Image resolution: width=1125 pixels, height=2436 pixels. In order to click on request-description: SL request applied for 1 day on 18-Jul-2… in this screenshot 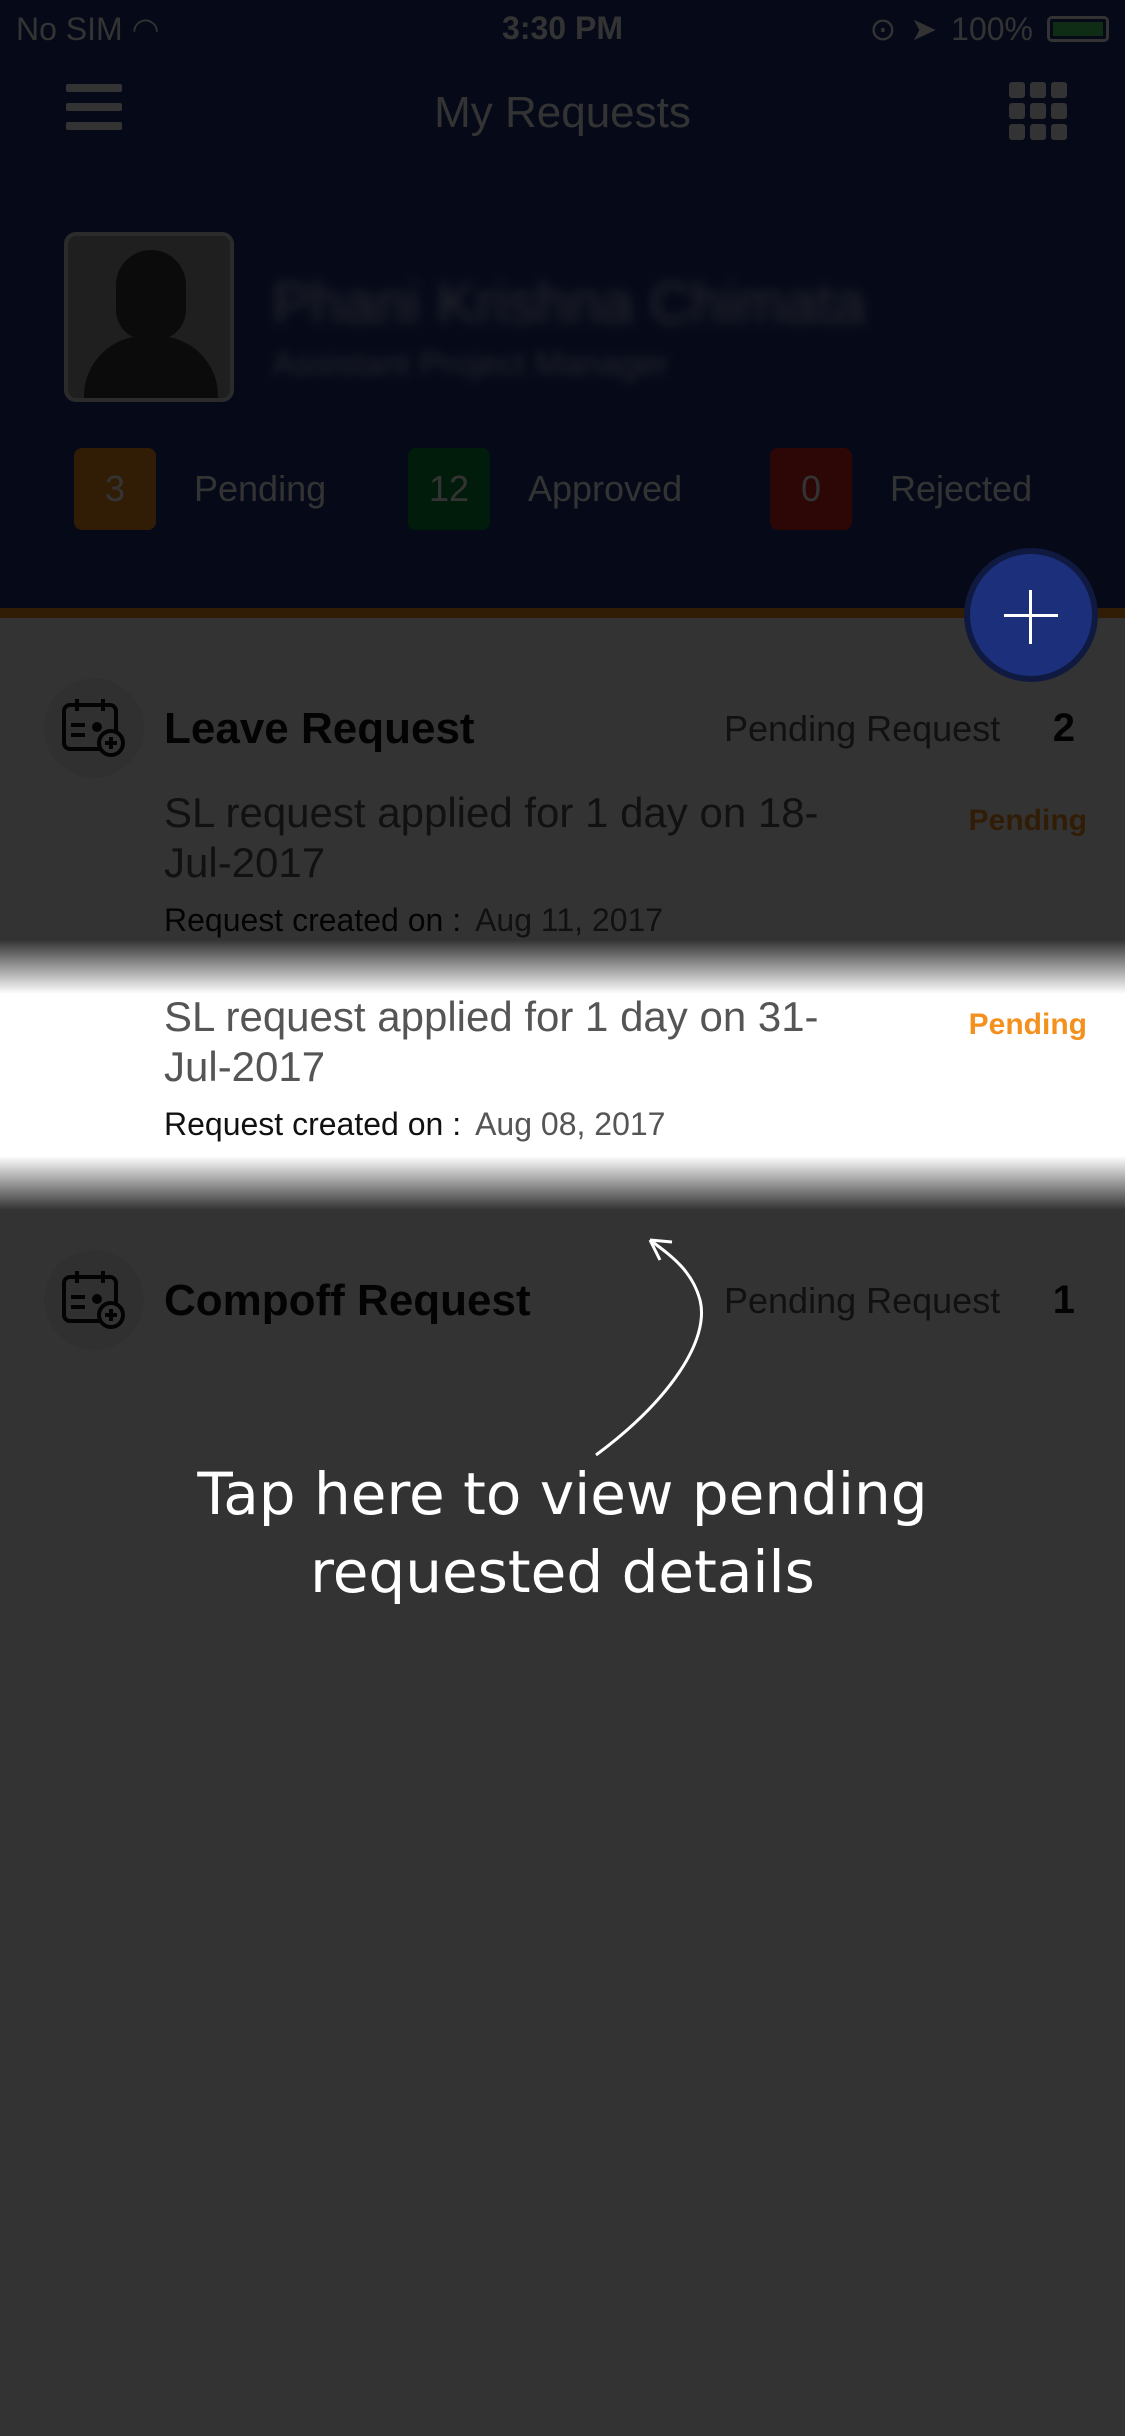, I will do `click(491, 837)`.